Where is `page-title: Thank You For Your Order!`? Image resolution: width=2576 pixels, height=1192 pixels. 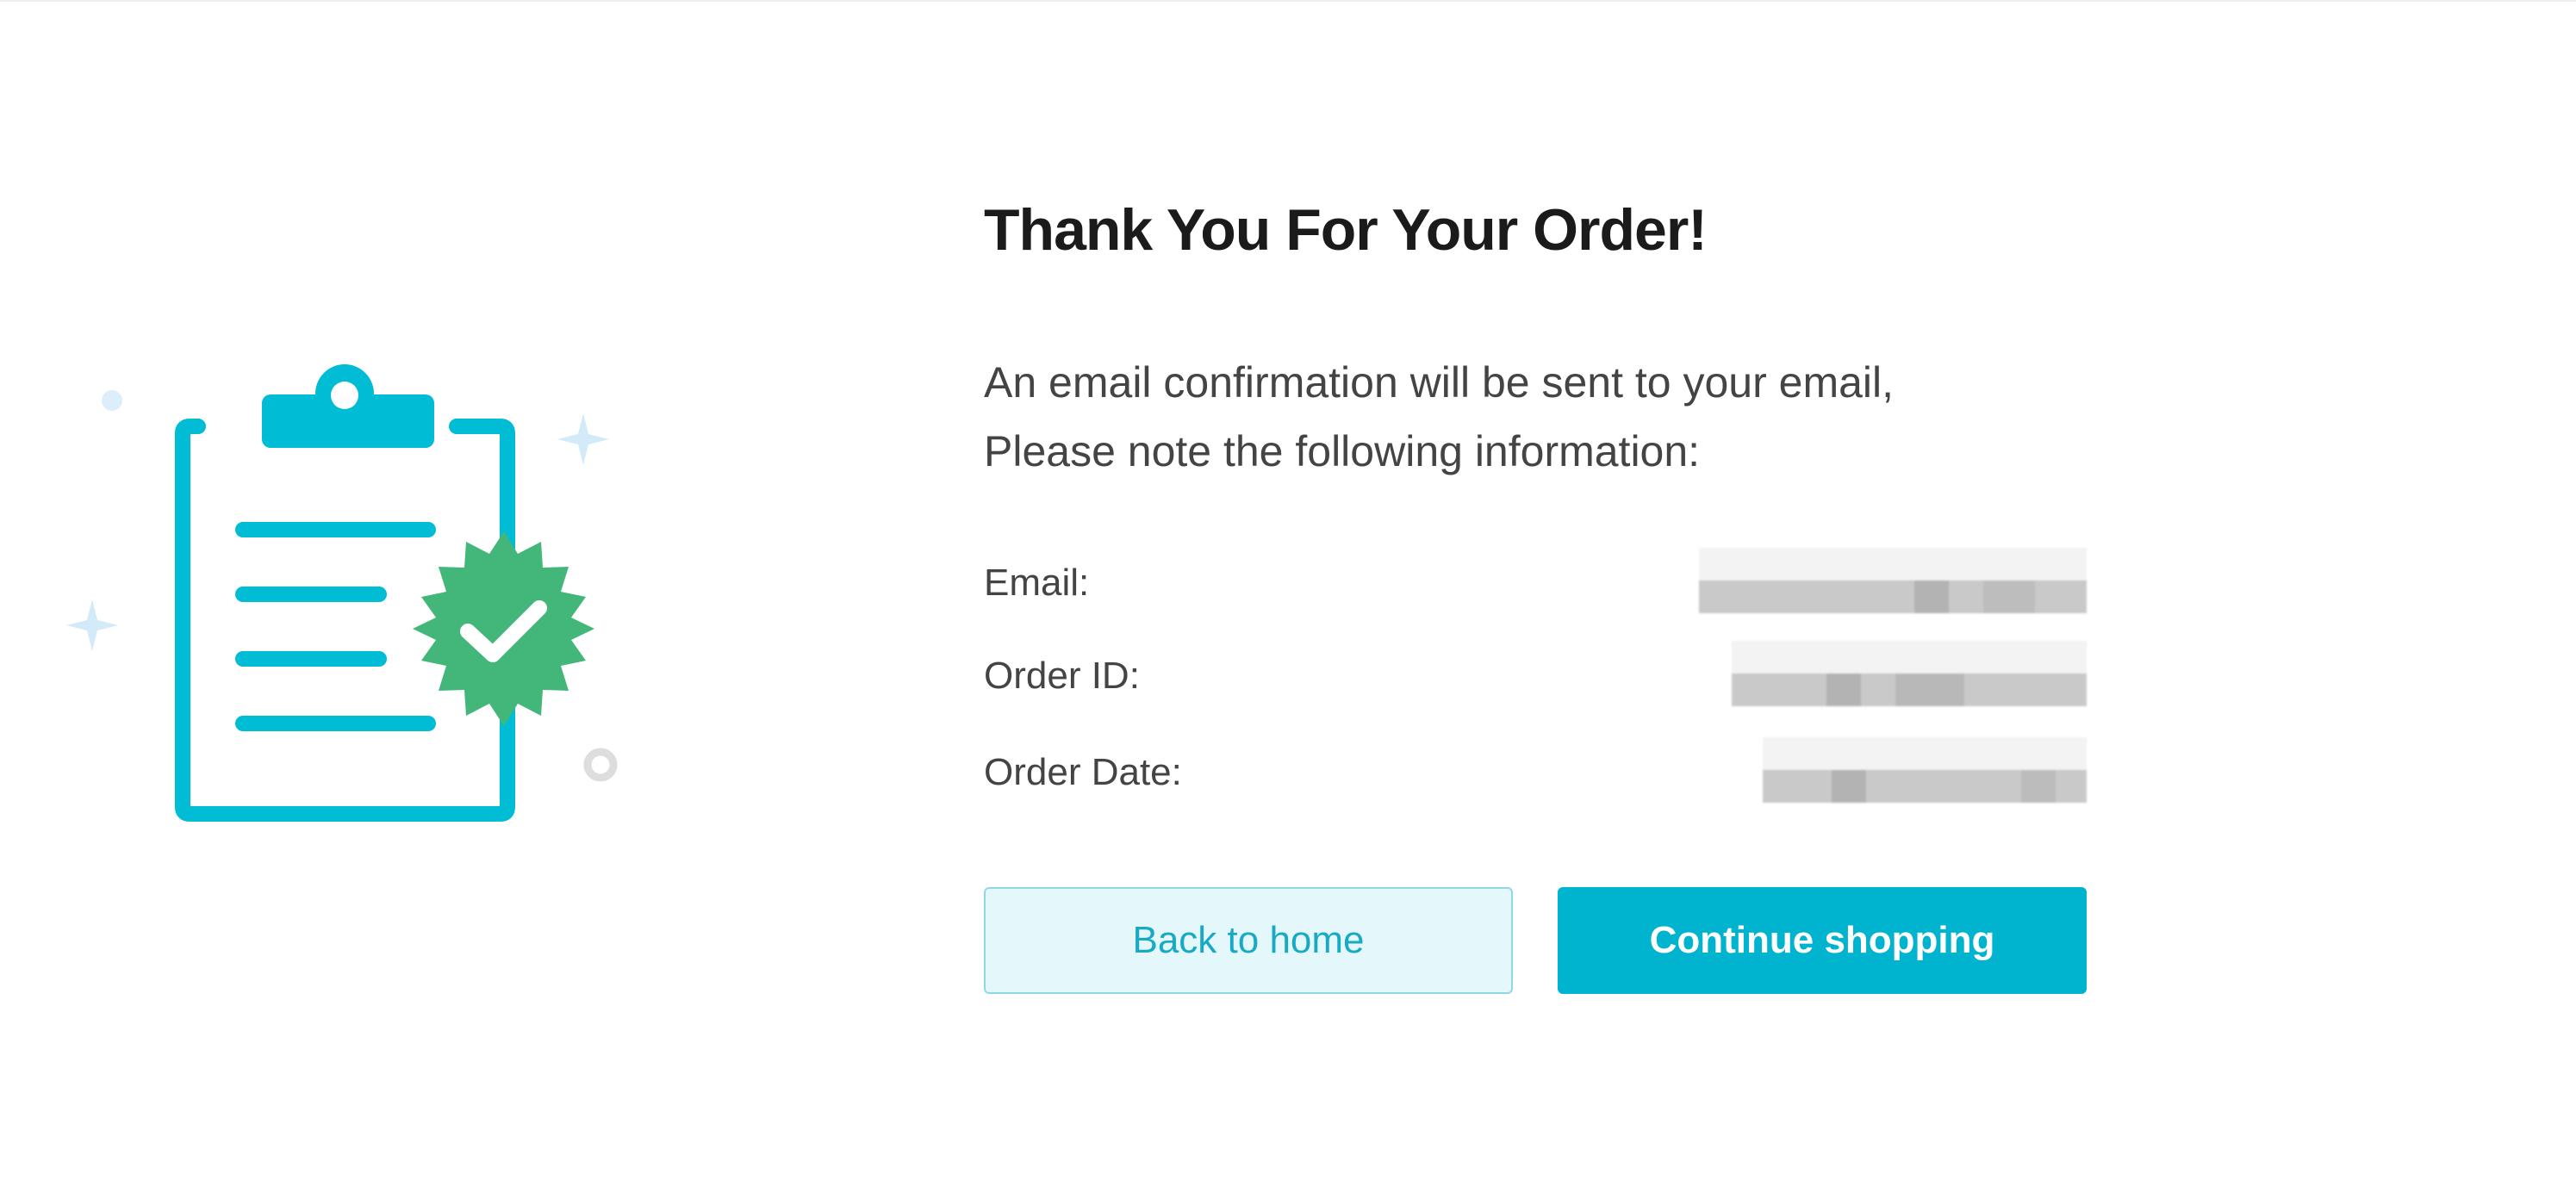
page-title: Thank You For Your Order! is located at coordinates (1346, 230).